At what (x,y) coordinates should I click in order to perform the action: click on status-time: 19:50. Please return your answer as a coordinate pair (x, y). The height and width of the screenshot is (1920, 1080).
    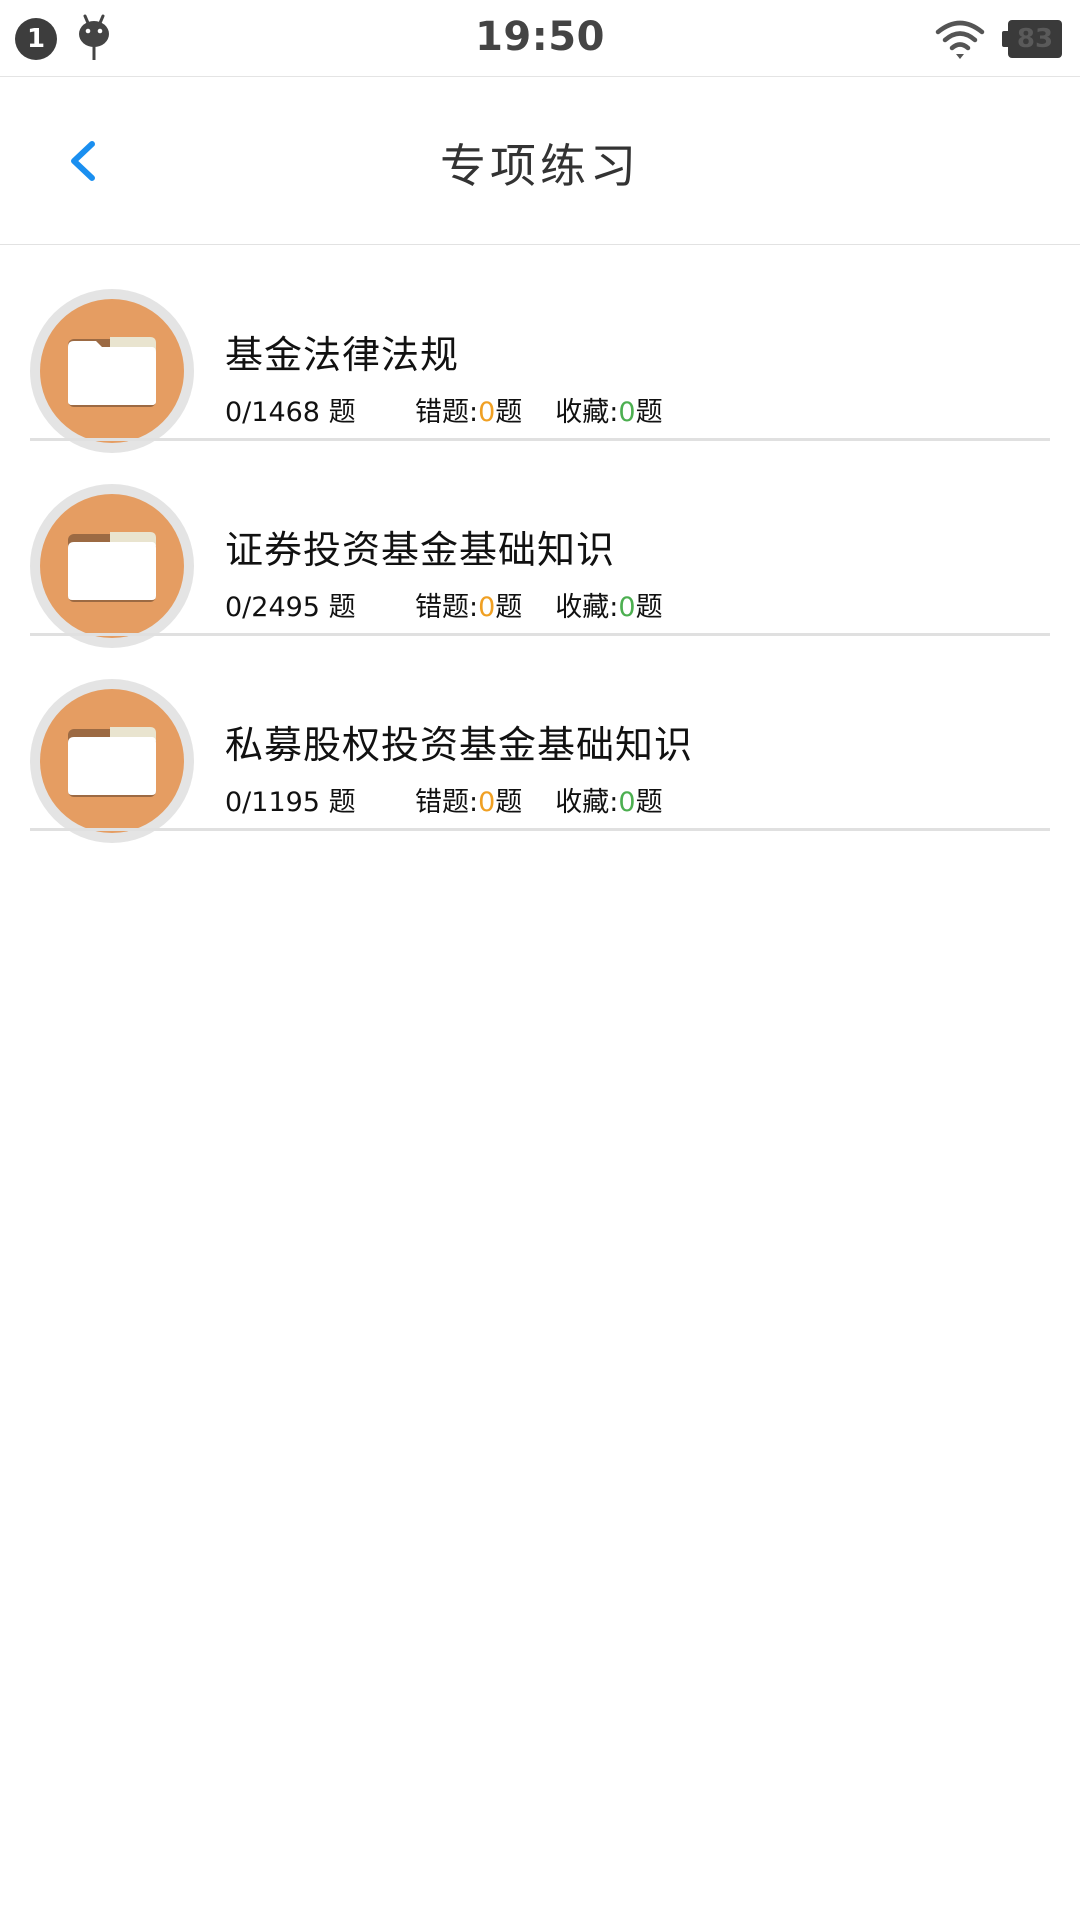
    Looking at the image, I should click on (540, 37).